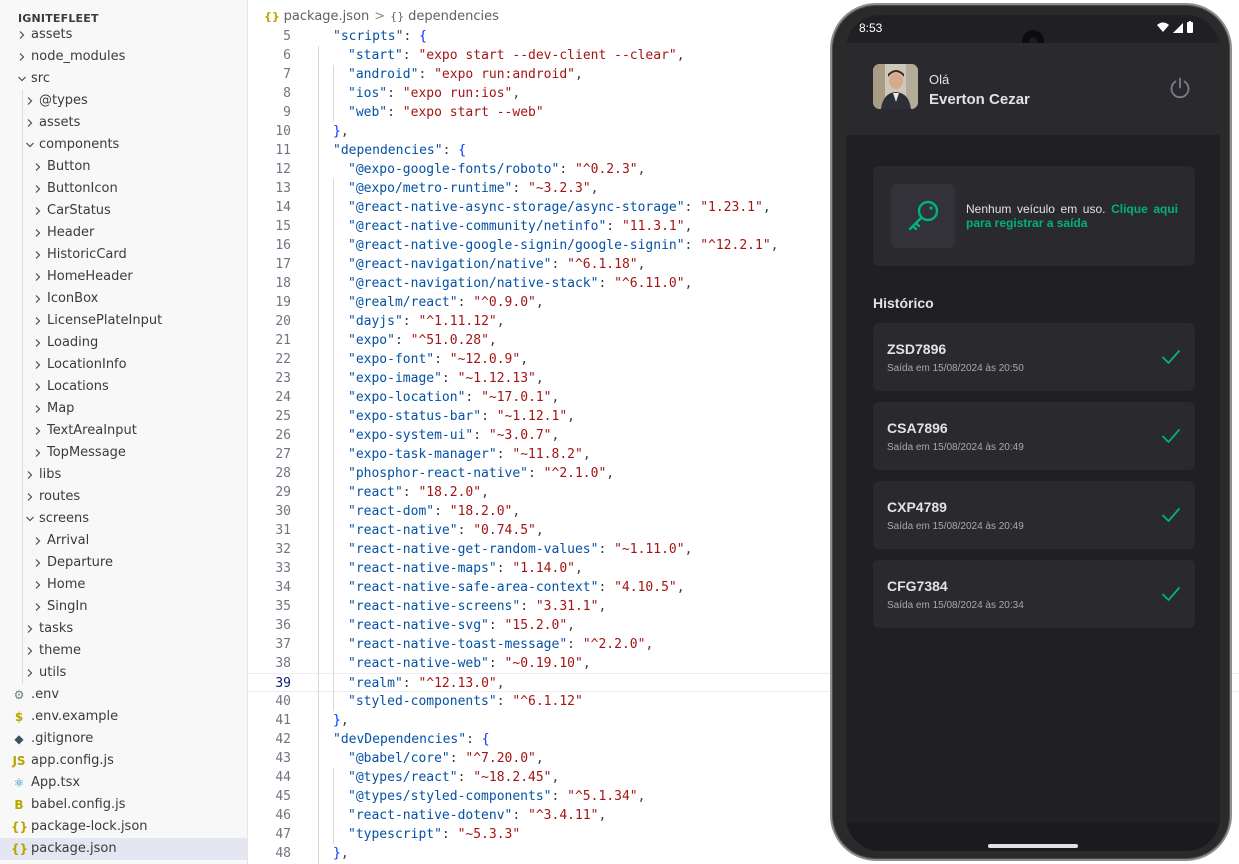 The width and height of the screenshot is (1239, 864). I want to click on code-token: "react-native-get-random-values", so click(473, 549).